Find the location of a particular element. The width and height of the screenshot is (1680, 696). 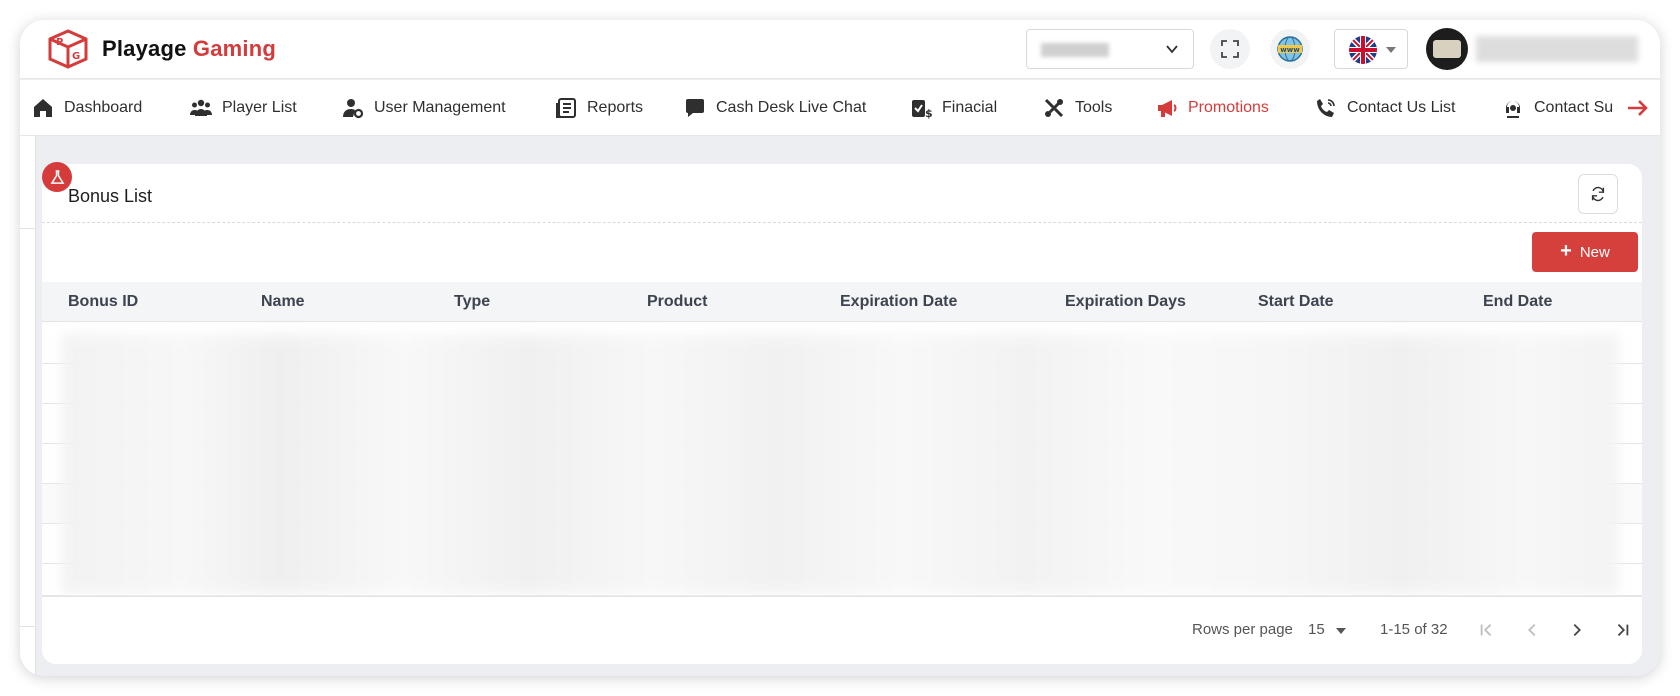

brand-name: Playage Gaming is located at coordinates (189, 49).